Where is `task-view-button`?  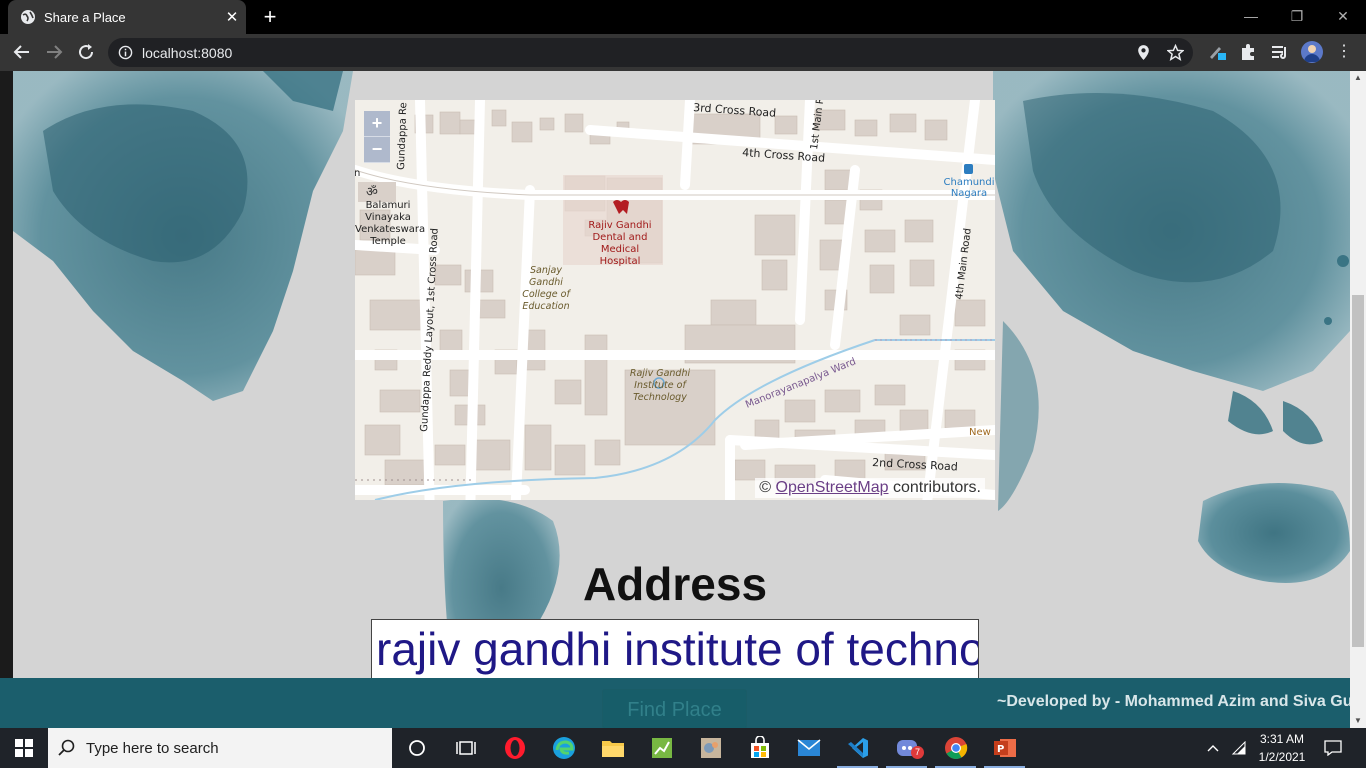 task-view-button is located at coordinates (465, 748).